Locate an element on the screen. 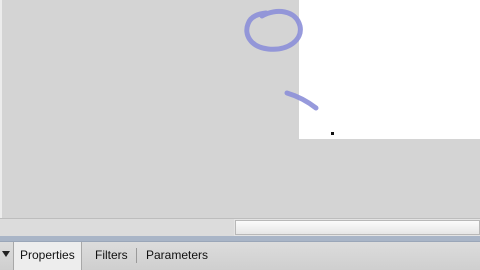 The height and width of the screenshot is (270, 480). scrollbar-thumb is located at coordinates (357, 227).